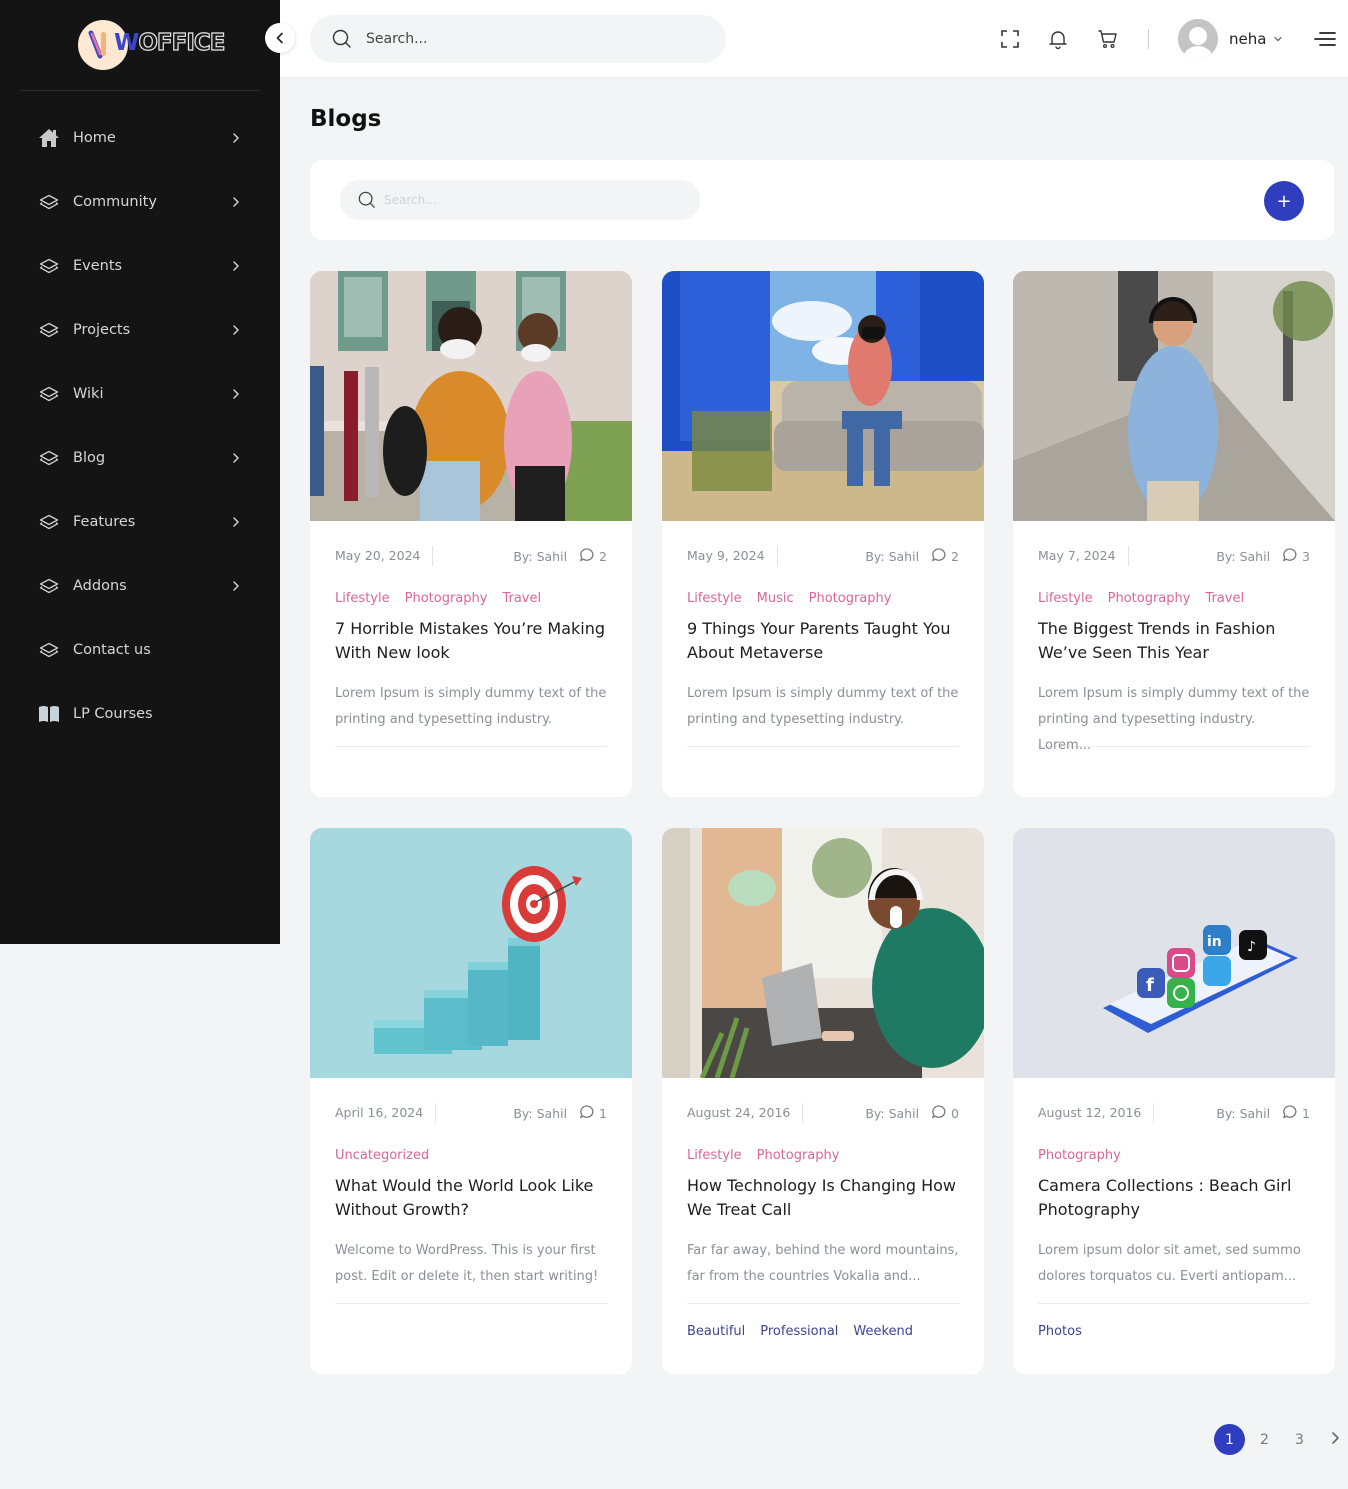 This screenshot has height=1489, width=1348. Describe the element at coordinates (1284, 201) in the screenshot. I see `add-post-button: +` at that location.